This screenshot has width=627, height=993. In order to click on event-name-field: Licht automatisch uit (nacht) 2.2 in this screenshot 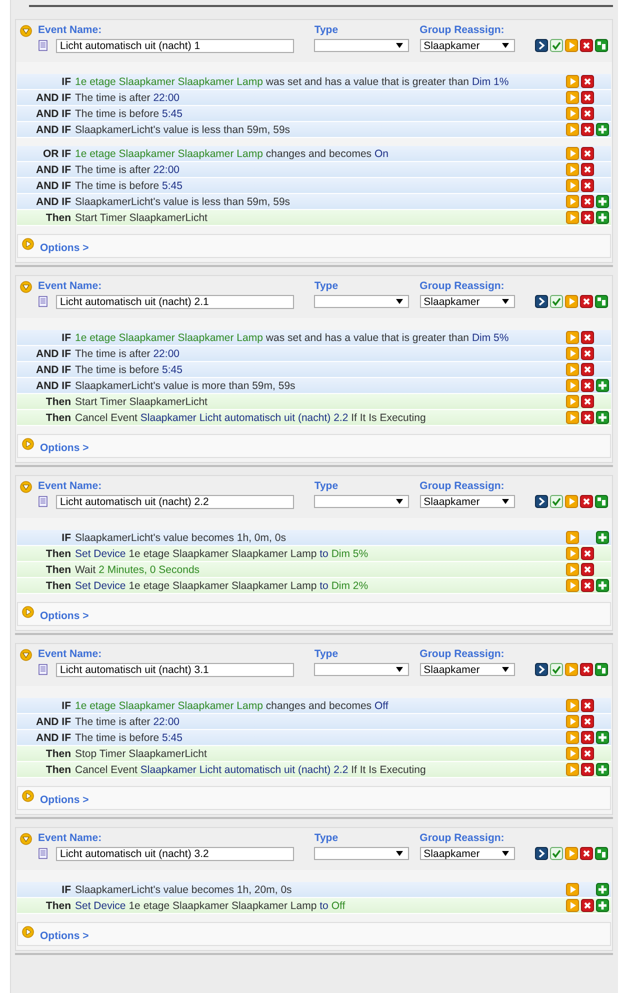, I will do `click(175, 502)`.